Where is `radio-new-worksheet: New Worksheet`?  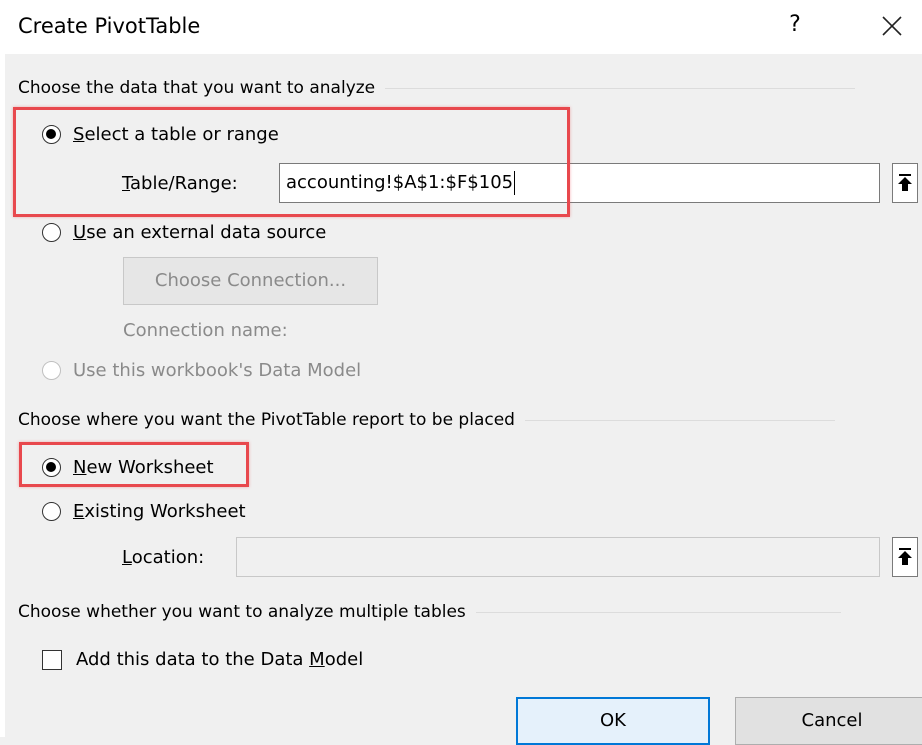 radio-new-worksheet: New Worksheet is located at coordinates (128, 467).